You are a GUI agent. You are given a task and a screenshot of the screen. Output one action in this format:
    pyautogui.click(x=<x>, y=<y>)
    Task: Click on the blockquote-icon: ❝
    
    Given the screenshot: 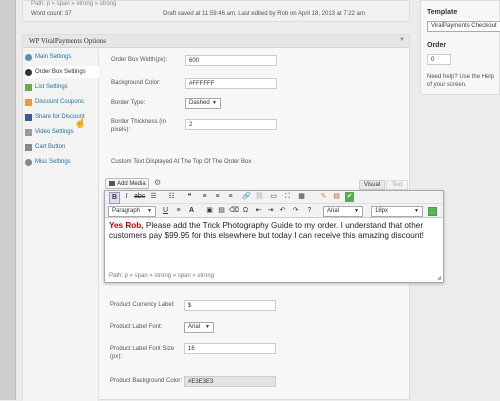 What is the action you would take?
    pyautogui.click(x=189, y=197)
    